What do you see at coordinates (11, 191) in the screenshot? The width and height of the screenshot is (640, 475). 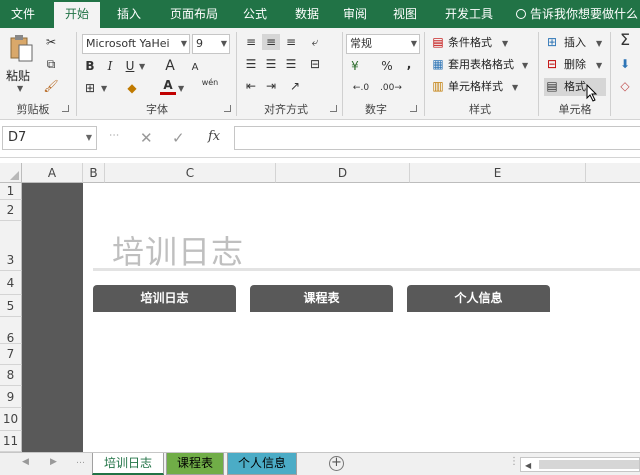 I see `row-header-1: 1` at bounding box center [11, 191].